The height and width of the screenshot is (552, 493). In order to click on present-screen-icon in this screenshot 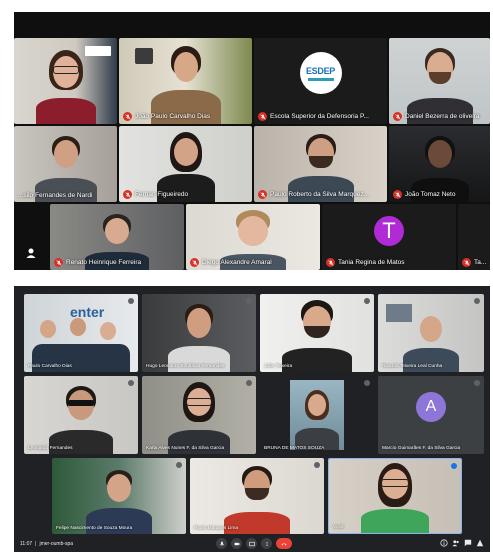, I will do `click(251, 543)`.